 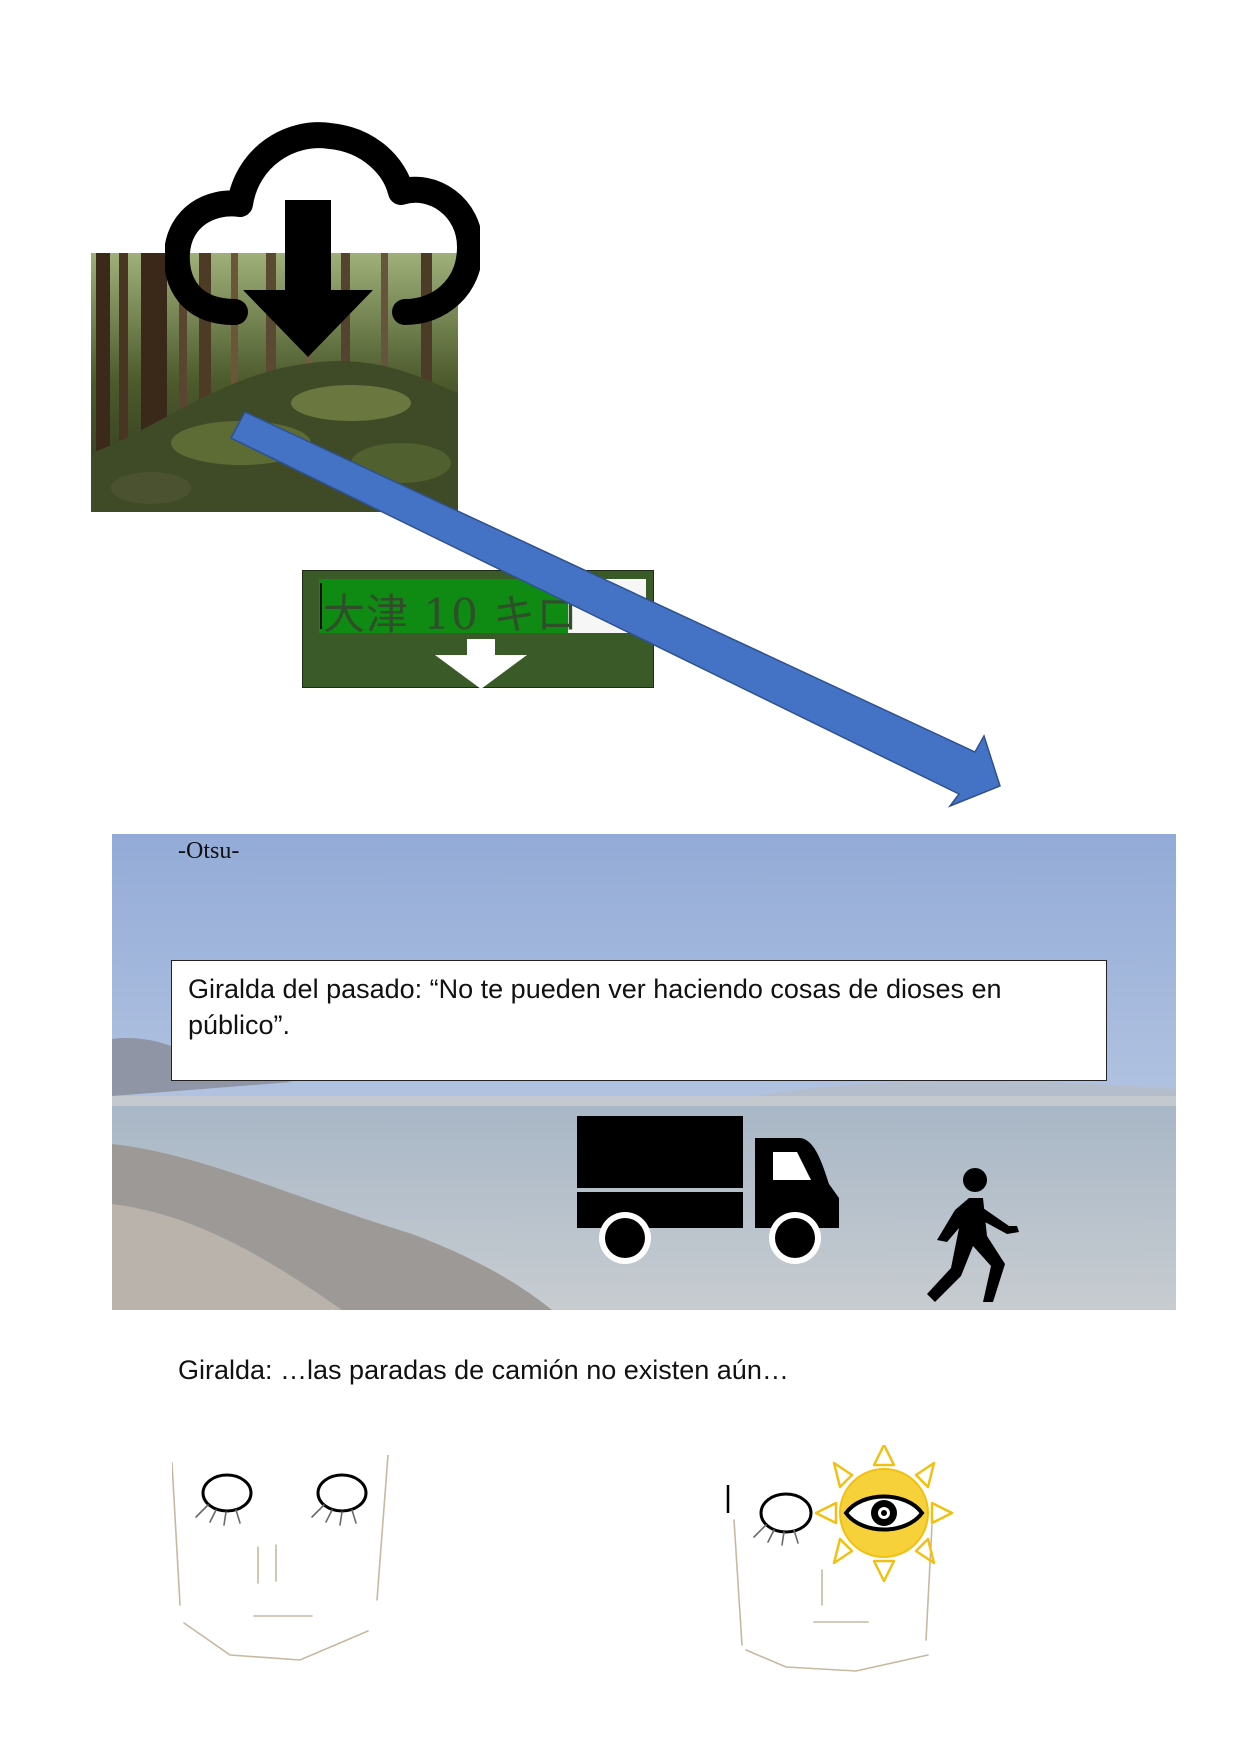 What do you see at coordinates (322, 239) in the screenshot?
I see `cloud-download-icon` at bounding box center [322, 239].